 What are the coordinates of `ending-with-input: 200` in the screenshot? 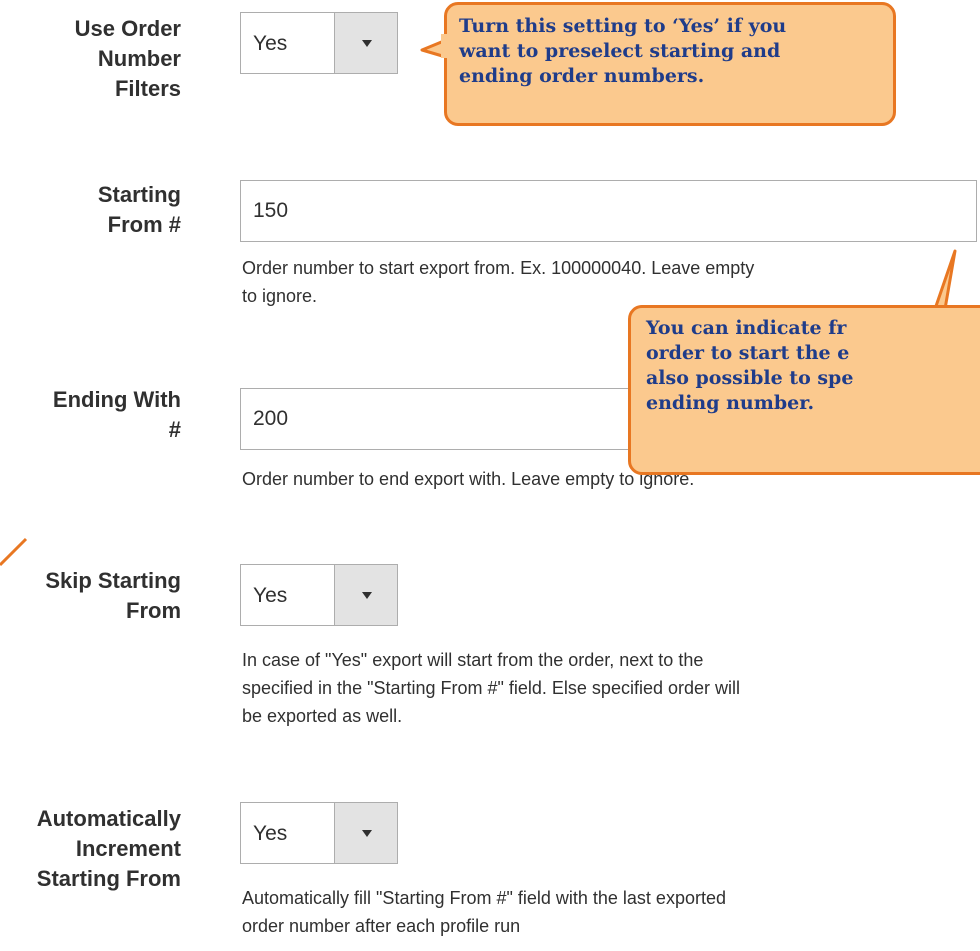 It's located at (440, 419).